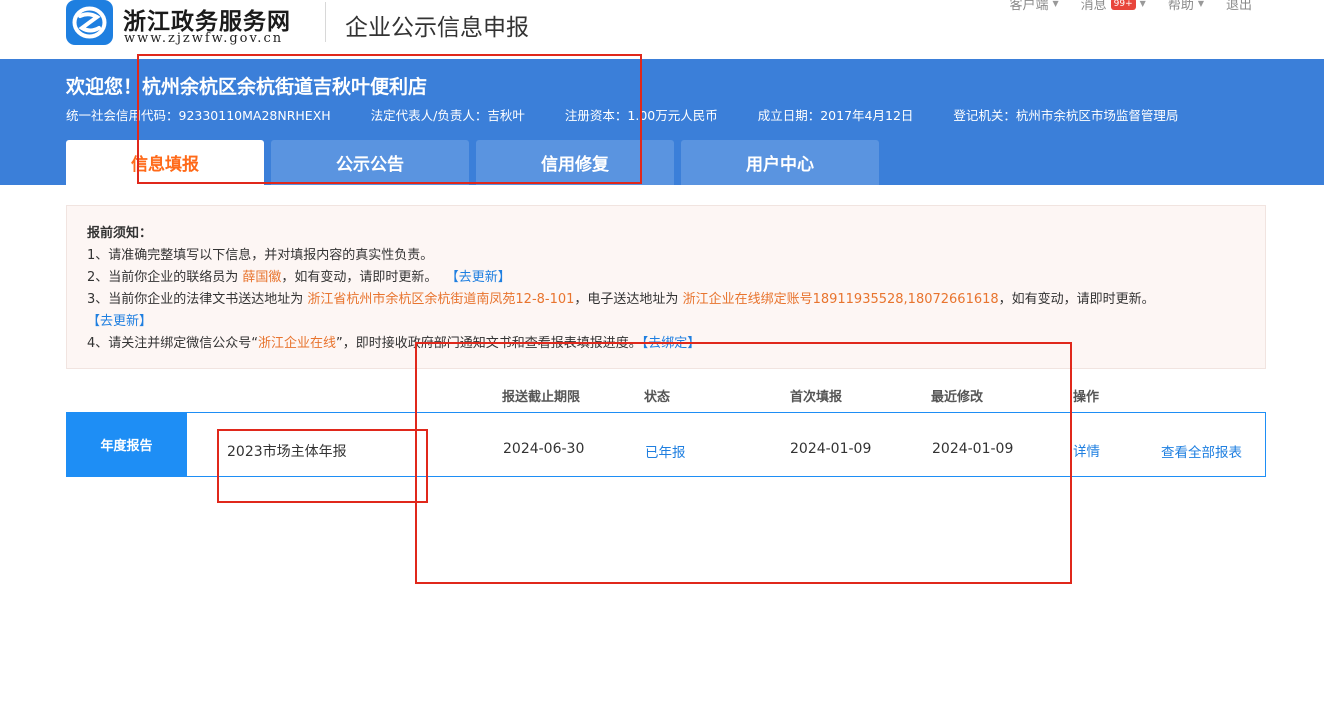  I want to click on col-deadline: 报送截止期限, so click(541, 397).